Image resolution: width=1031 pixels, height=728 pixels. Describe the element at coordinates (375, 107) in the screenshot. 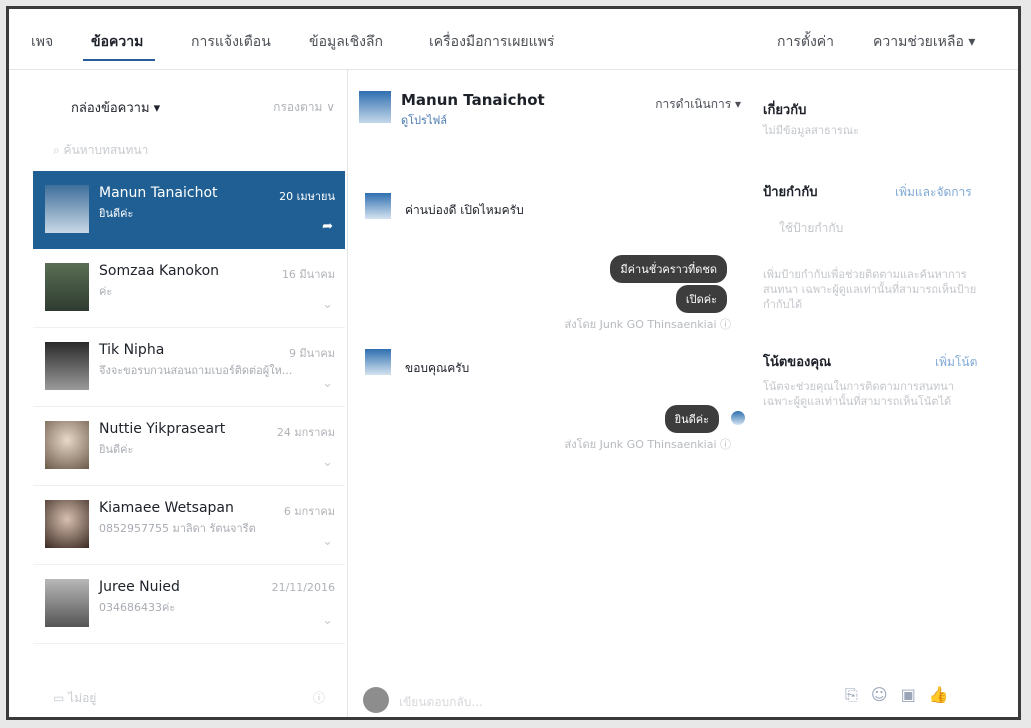

I see `chat-avatar` at that location.